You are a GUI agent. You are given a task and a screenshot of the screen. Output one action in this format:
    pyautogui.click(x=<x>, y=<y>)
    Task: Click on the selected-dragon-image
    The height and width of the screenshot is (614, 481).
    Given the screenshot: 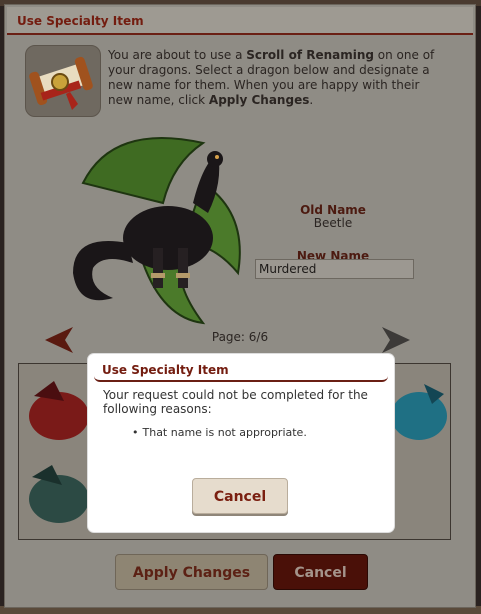 What is the action you would take?
    pyautogui.click(x=153, y=226)
    